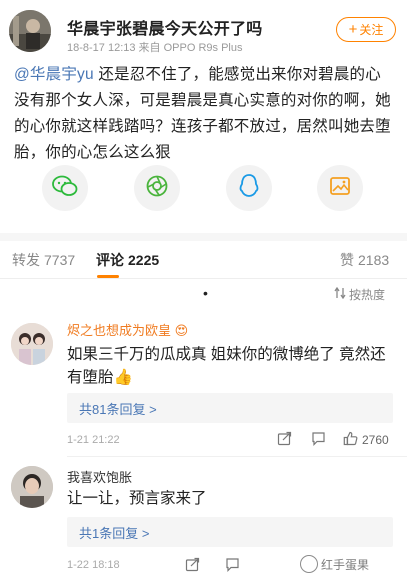 This screenshot has width=407, height=584. Describe the element at coordinates (203, 237) in the screenshot. I see `section-divider` at that location.